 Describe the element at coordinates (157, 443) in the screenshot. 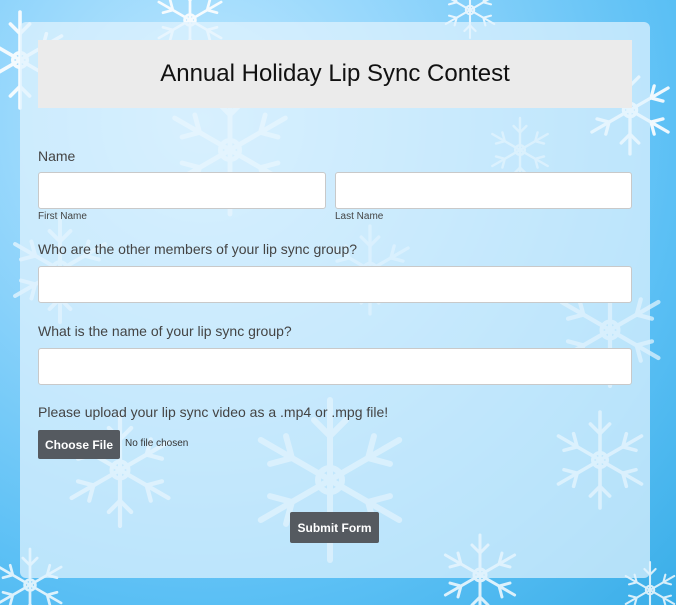

I see `file-status-text: No file chosen` at that location.